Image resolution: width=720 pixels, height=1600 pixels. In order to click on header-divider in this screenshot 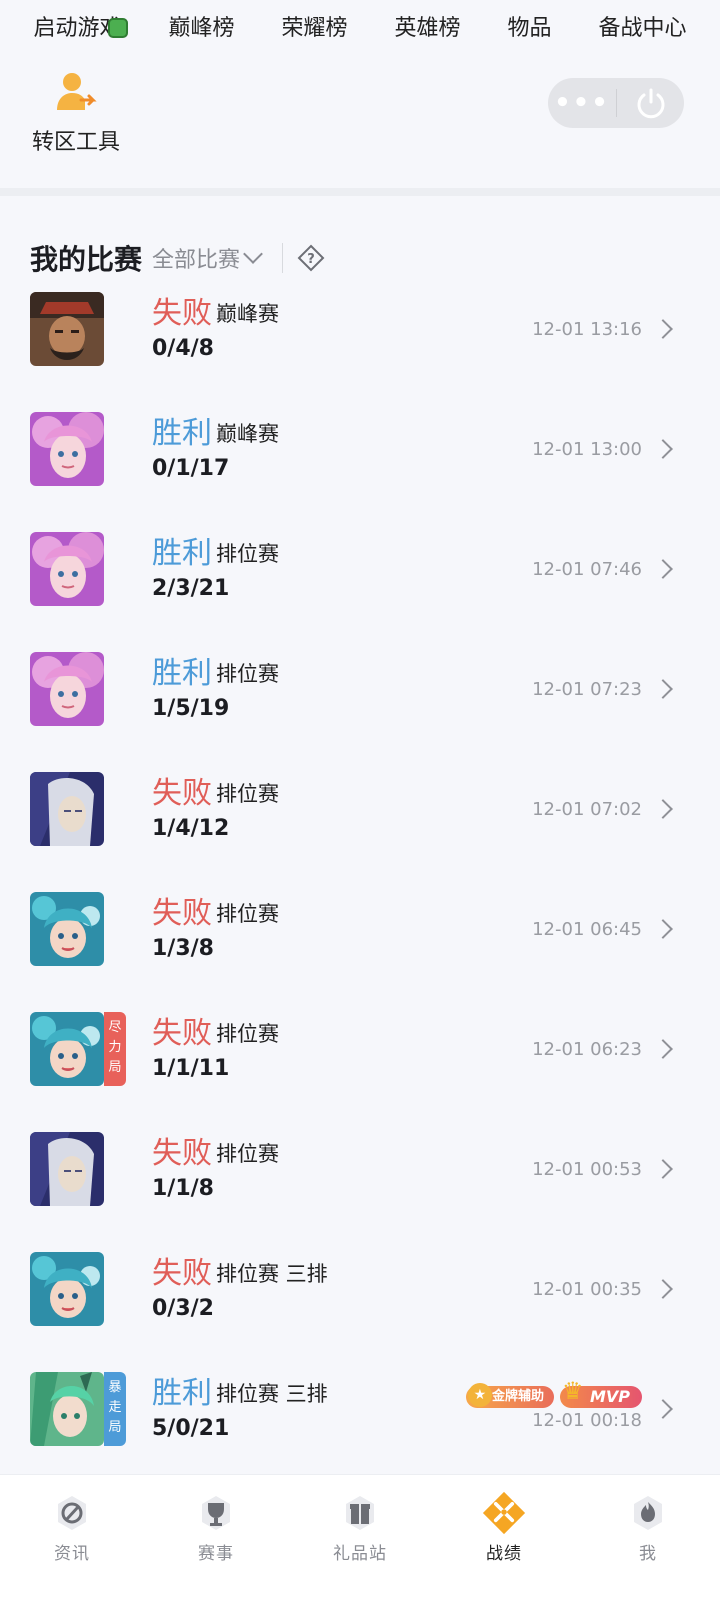, I will do `click(283, 258)`.